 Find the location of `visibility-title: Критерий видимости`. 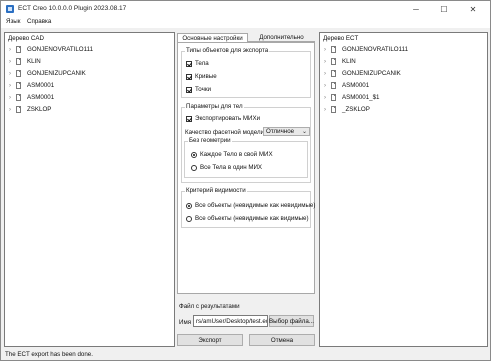

visibility-title: Критерий видимости is located at coordinates (216, 190).